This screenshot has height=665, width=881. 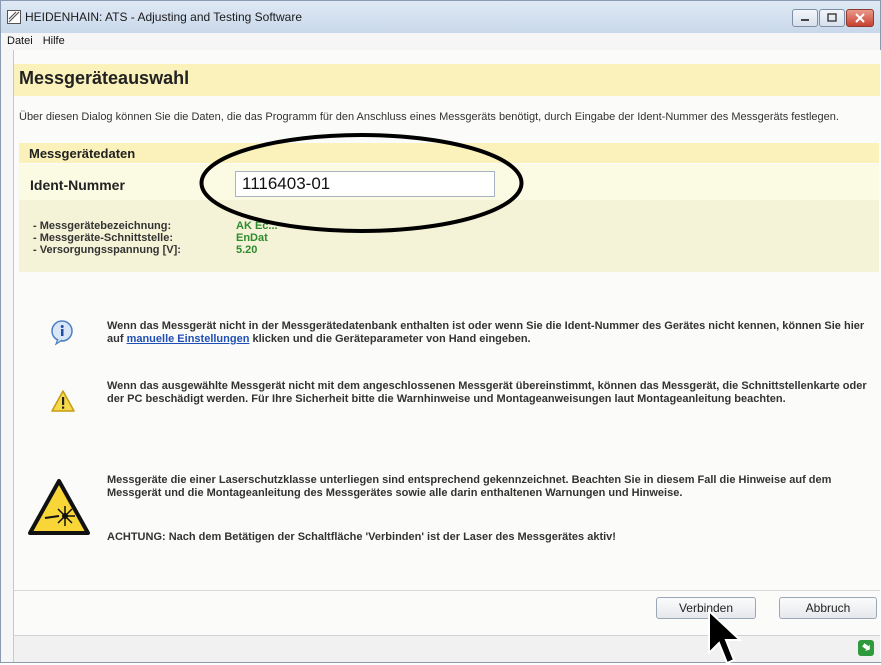 What do you see at coordinates (361, 183) in the screenshot?
I see `highlight-ellipse` at bounding box center [361, 183].